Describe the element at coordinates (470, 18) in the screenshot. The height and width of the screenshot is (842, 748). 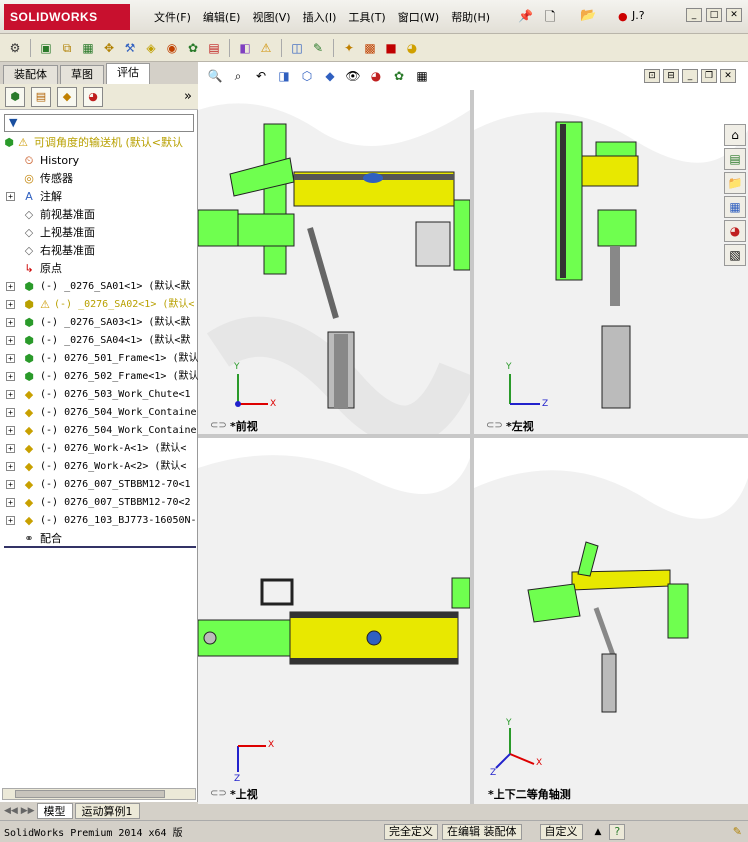
I see `menu-help: 帮助(H)` at that location.